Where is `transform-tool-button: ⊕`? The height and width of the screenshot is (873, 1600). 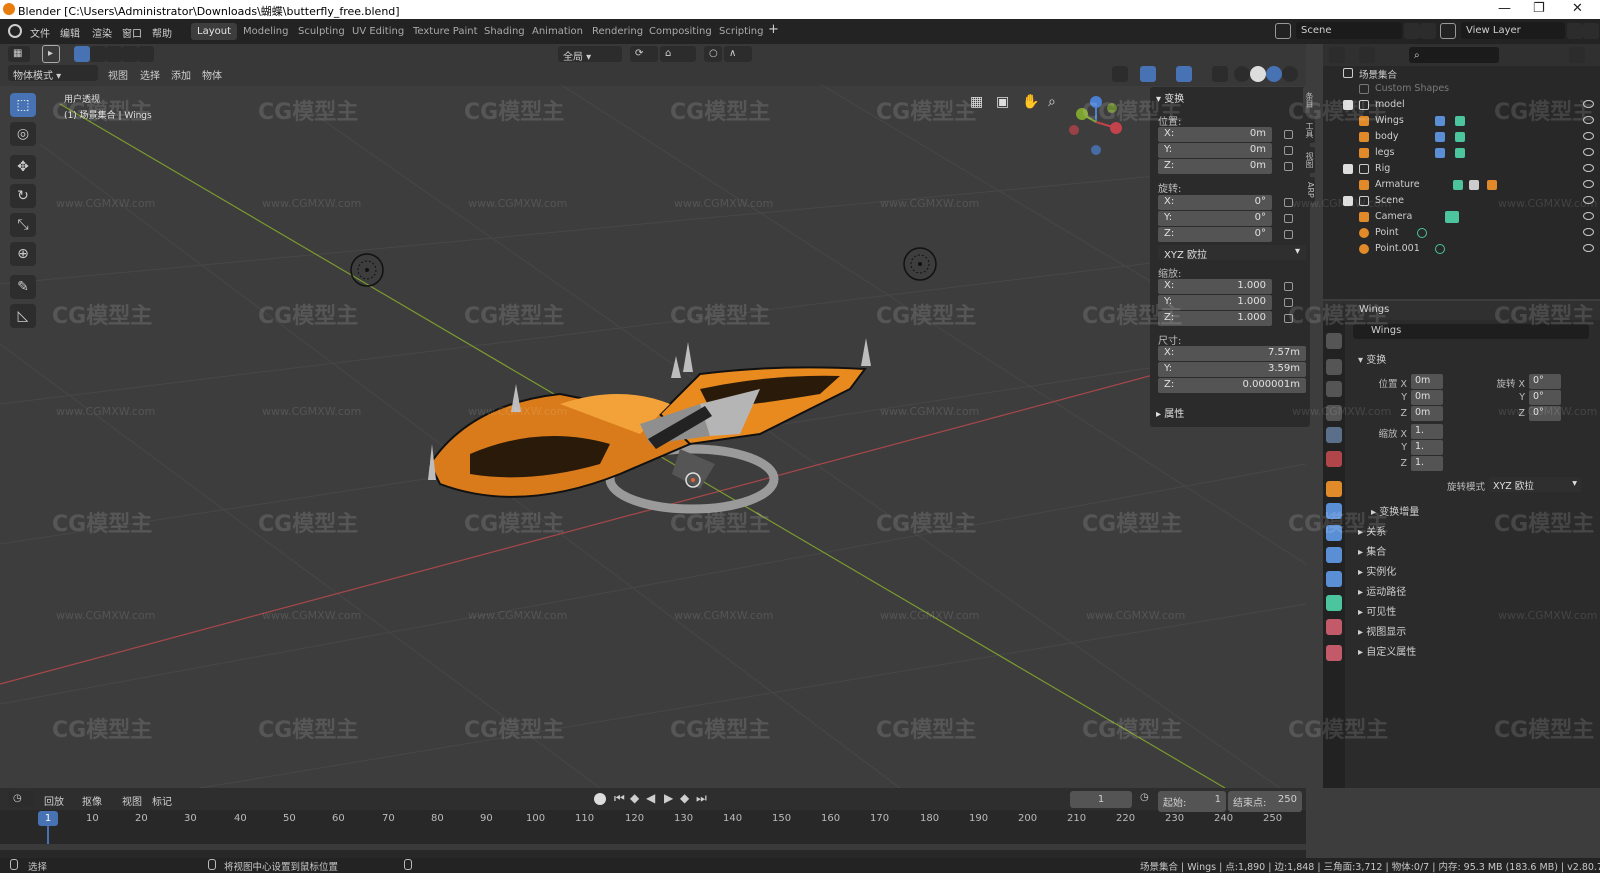 transform-tool-button: ⊕ is located at coordinates (23, 254).